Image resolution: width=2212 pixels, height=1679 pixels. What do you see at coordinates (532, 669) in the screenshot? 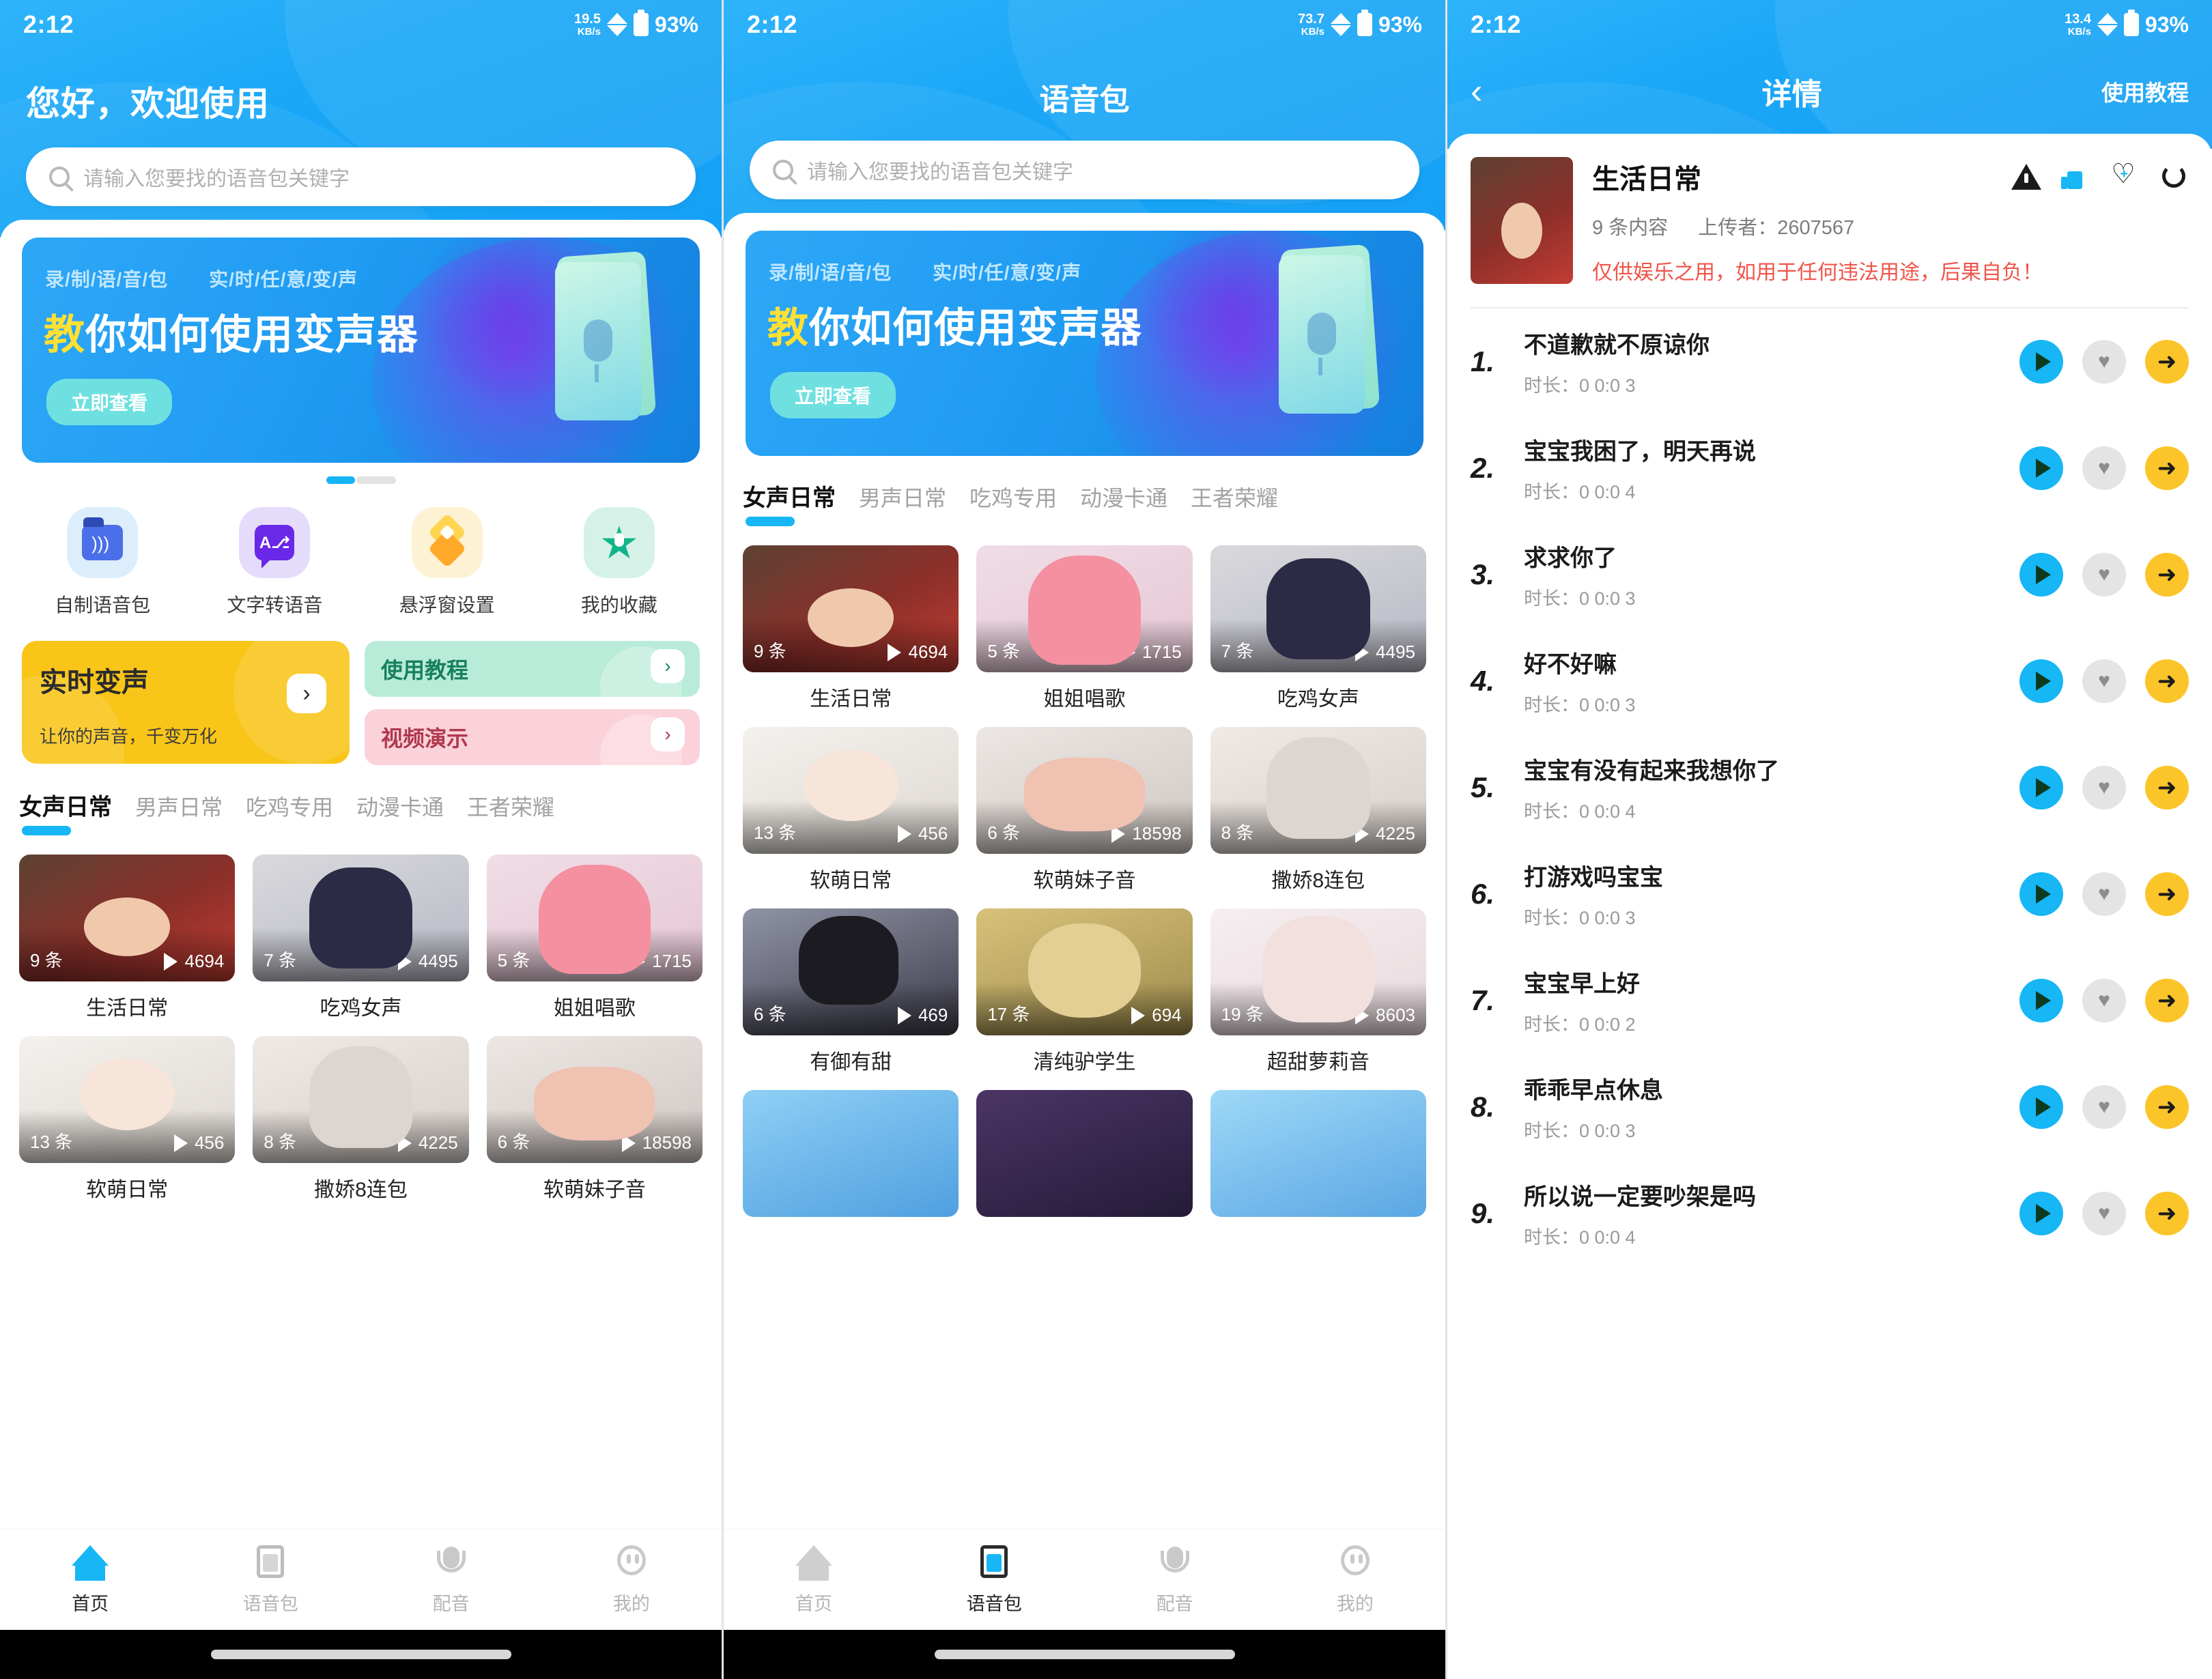
I see `tutorial-card: 使用教程 ›` at bounding box center [532, 669].